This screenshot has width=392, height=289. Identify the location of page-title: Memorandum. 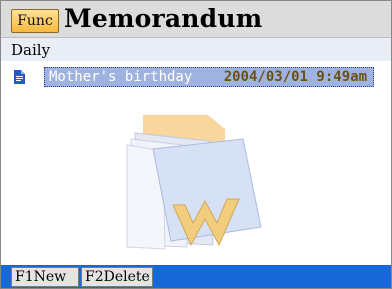
(163, 18).